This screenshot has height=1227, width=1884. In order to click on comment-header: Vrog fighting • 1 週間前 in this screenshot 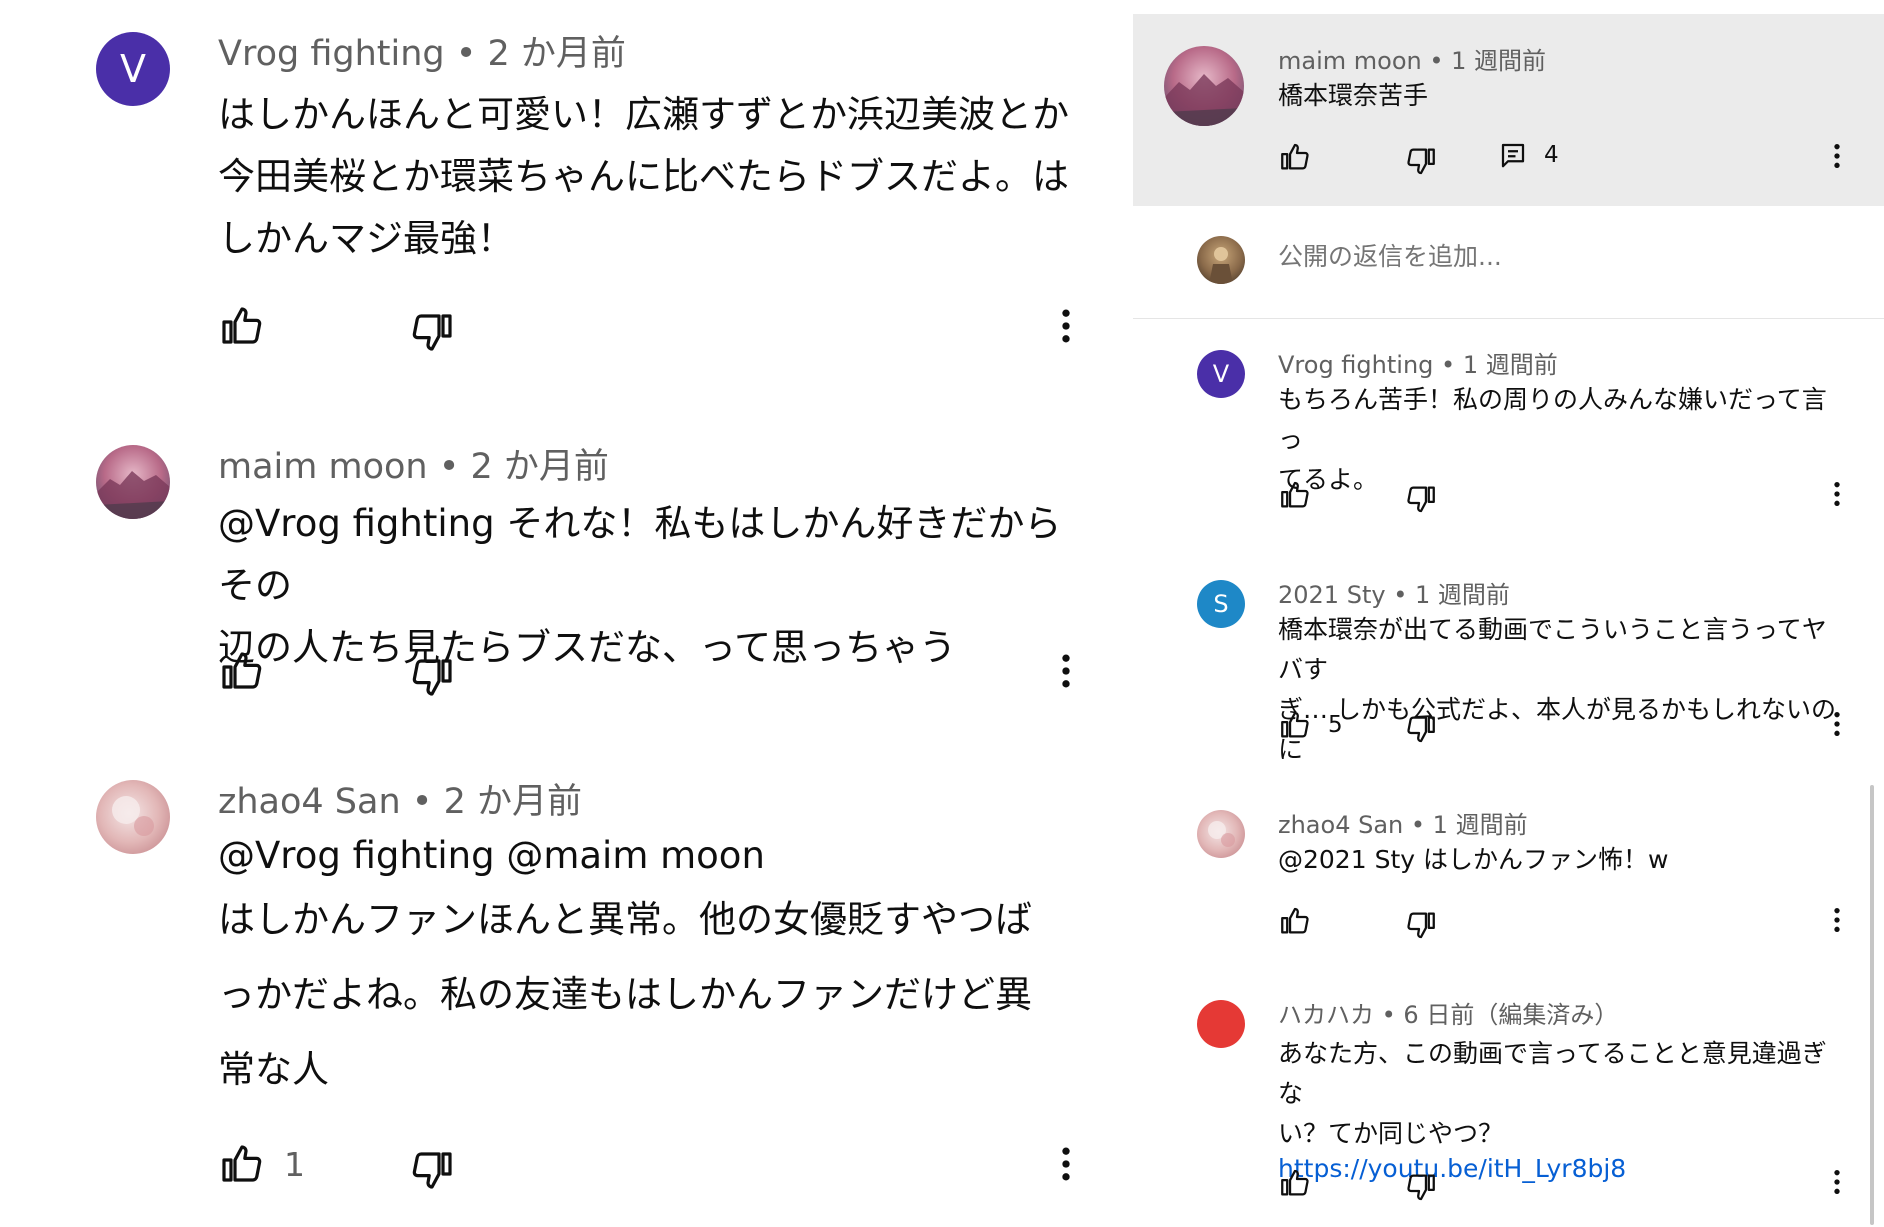, I will do `click(1418, 365)`.